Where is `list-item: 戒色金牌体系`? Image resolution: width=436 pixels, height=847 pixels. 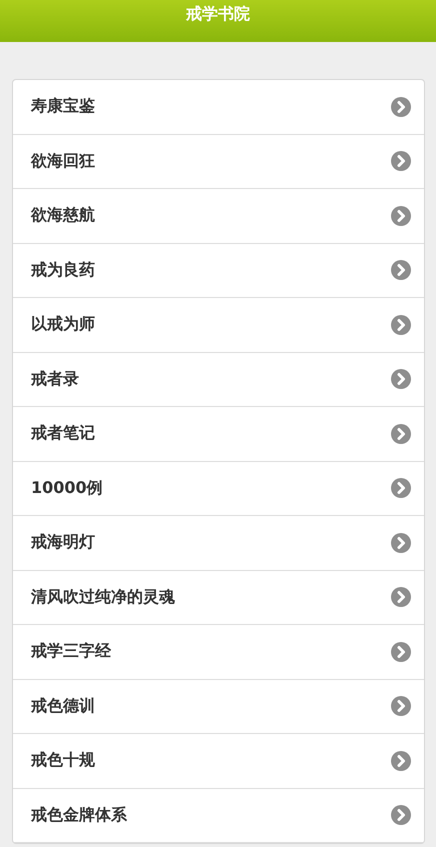 list-item: 戒色金牌体系 is located at coordinates (218, 815).